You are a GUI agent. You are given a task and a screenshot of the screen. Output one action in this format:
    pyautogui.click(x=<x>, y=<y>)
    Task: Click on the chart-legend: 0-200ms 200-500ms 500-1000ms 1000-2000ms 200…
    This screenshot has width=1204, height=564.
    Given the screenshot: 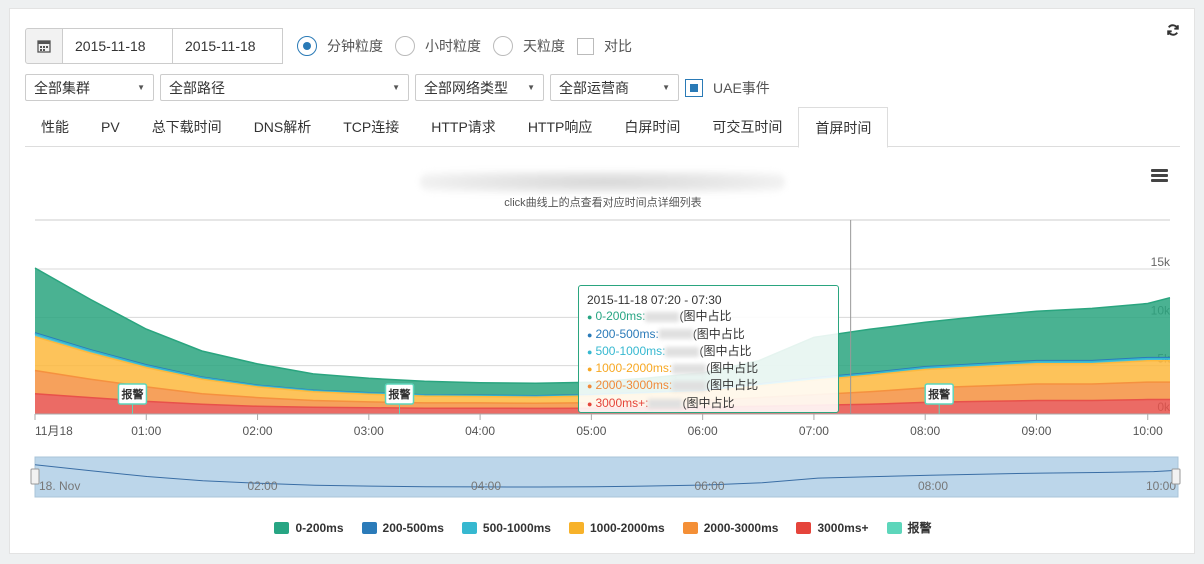 What is the action you would take?
    pyautogui.click(x=603, y=527)
    